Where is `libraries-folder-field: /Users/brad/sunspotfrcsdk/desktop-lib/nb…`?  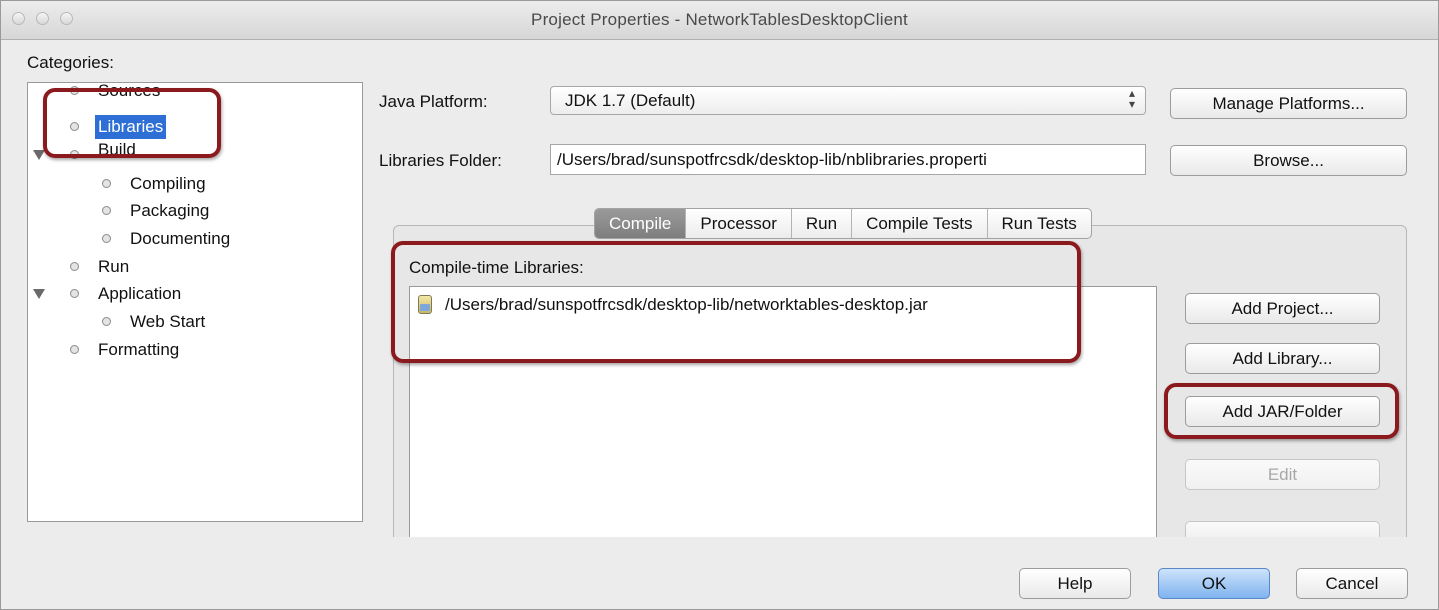 libraries-folder-field: /Users/brad/sunspotfrcsdk/desktop-lib/nb… is located at coordinates (848, 159).